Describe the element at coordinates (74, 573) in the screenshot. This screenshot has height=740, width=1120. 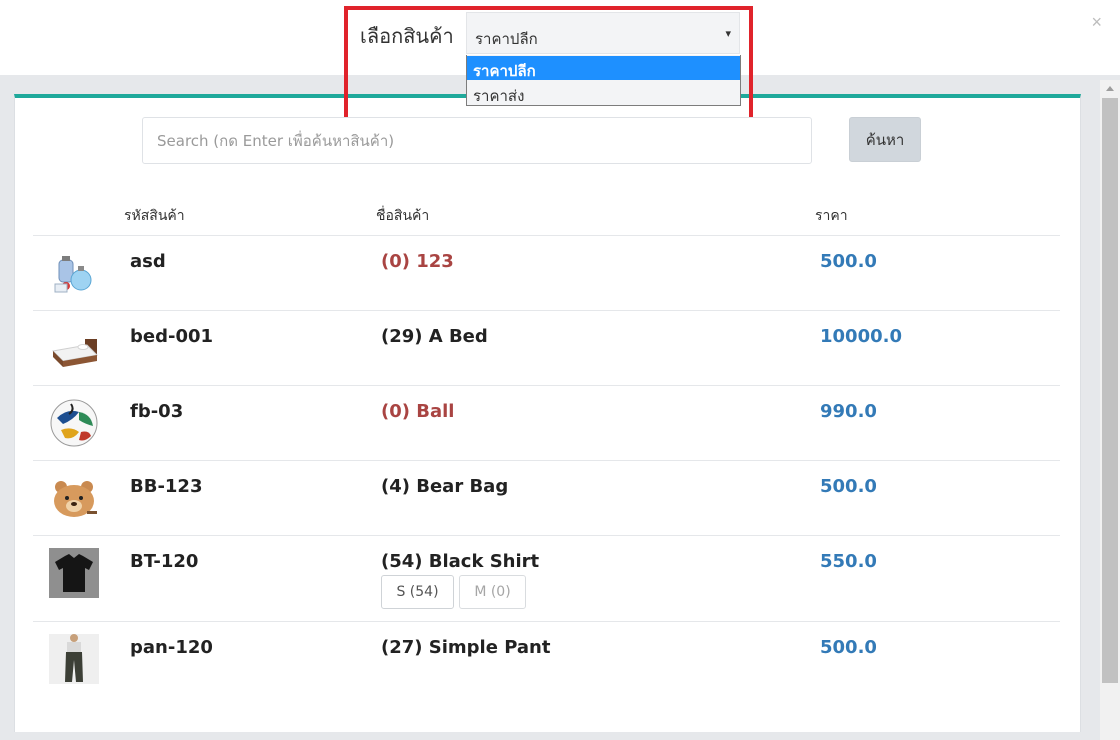
I see `black-shirt-thumbnail` at that location.